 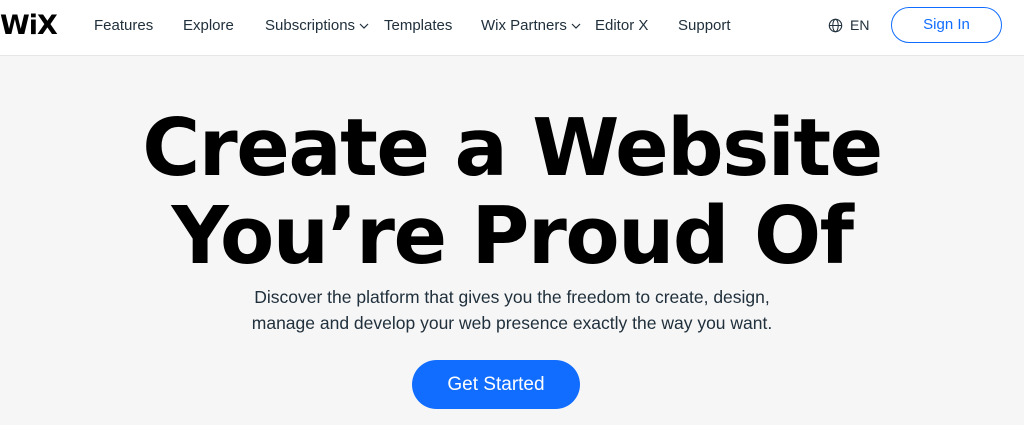 I want to click on nav-subscriptions-label: Subscriptions, so click(x=310, y=25).